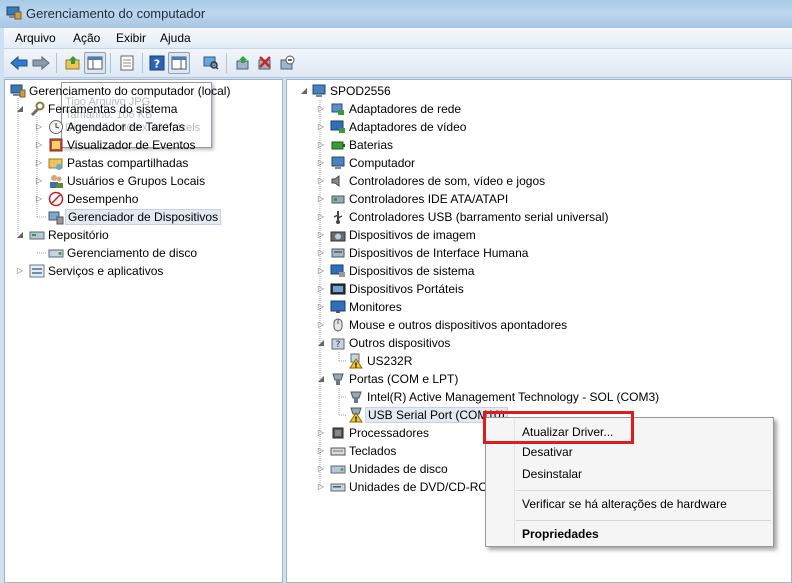 The height and width of the screenshot is (583, 792). What do you see at coordinates (356, 397) in the screenshot?
I see `port-icon` at bounding box center [356, 397].